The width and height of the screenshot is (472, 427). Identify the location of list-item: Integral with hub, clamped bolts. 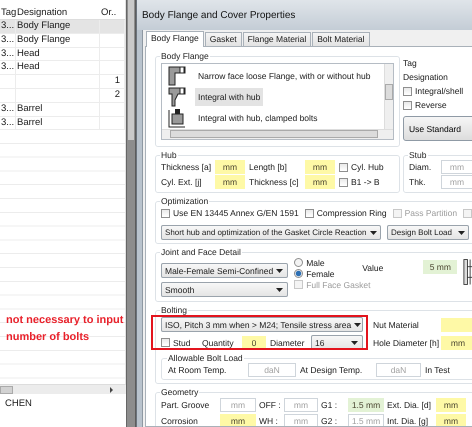
(258, 117).